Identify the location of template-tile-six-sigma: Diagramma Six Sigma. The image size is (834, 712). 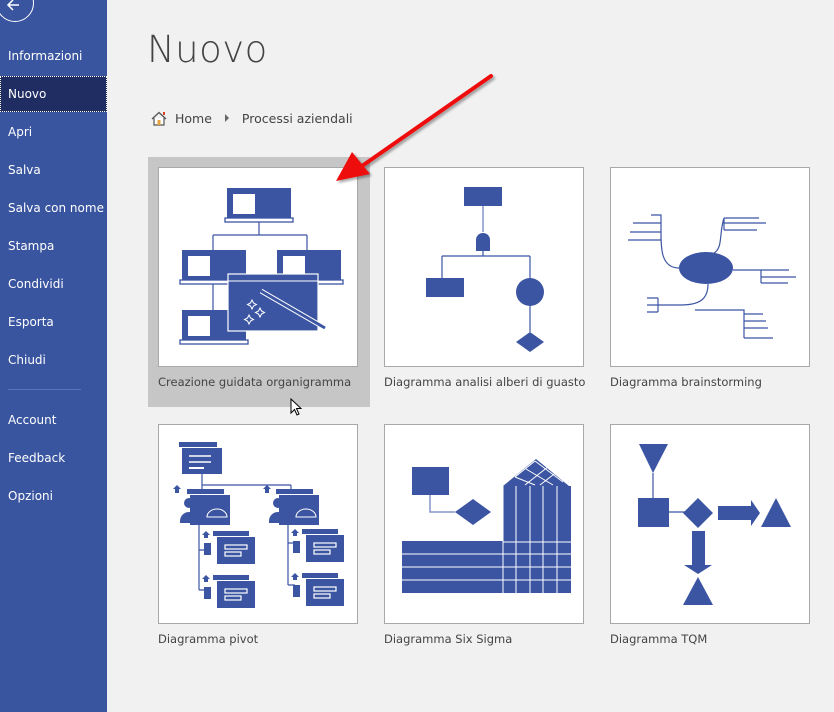
(485, 539).